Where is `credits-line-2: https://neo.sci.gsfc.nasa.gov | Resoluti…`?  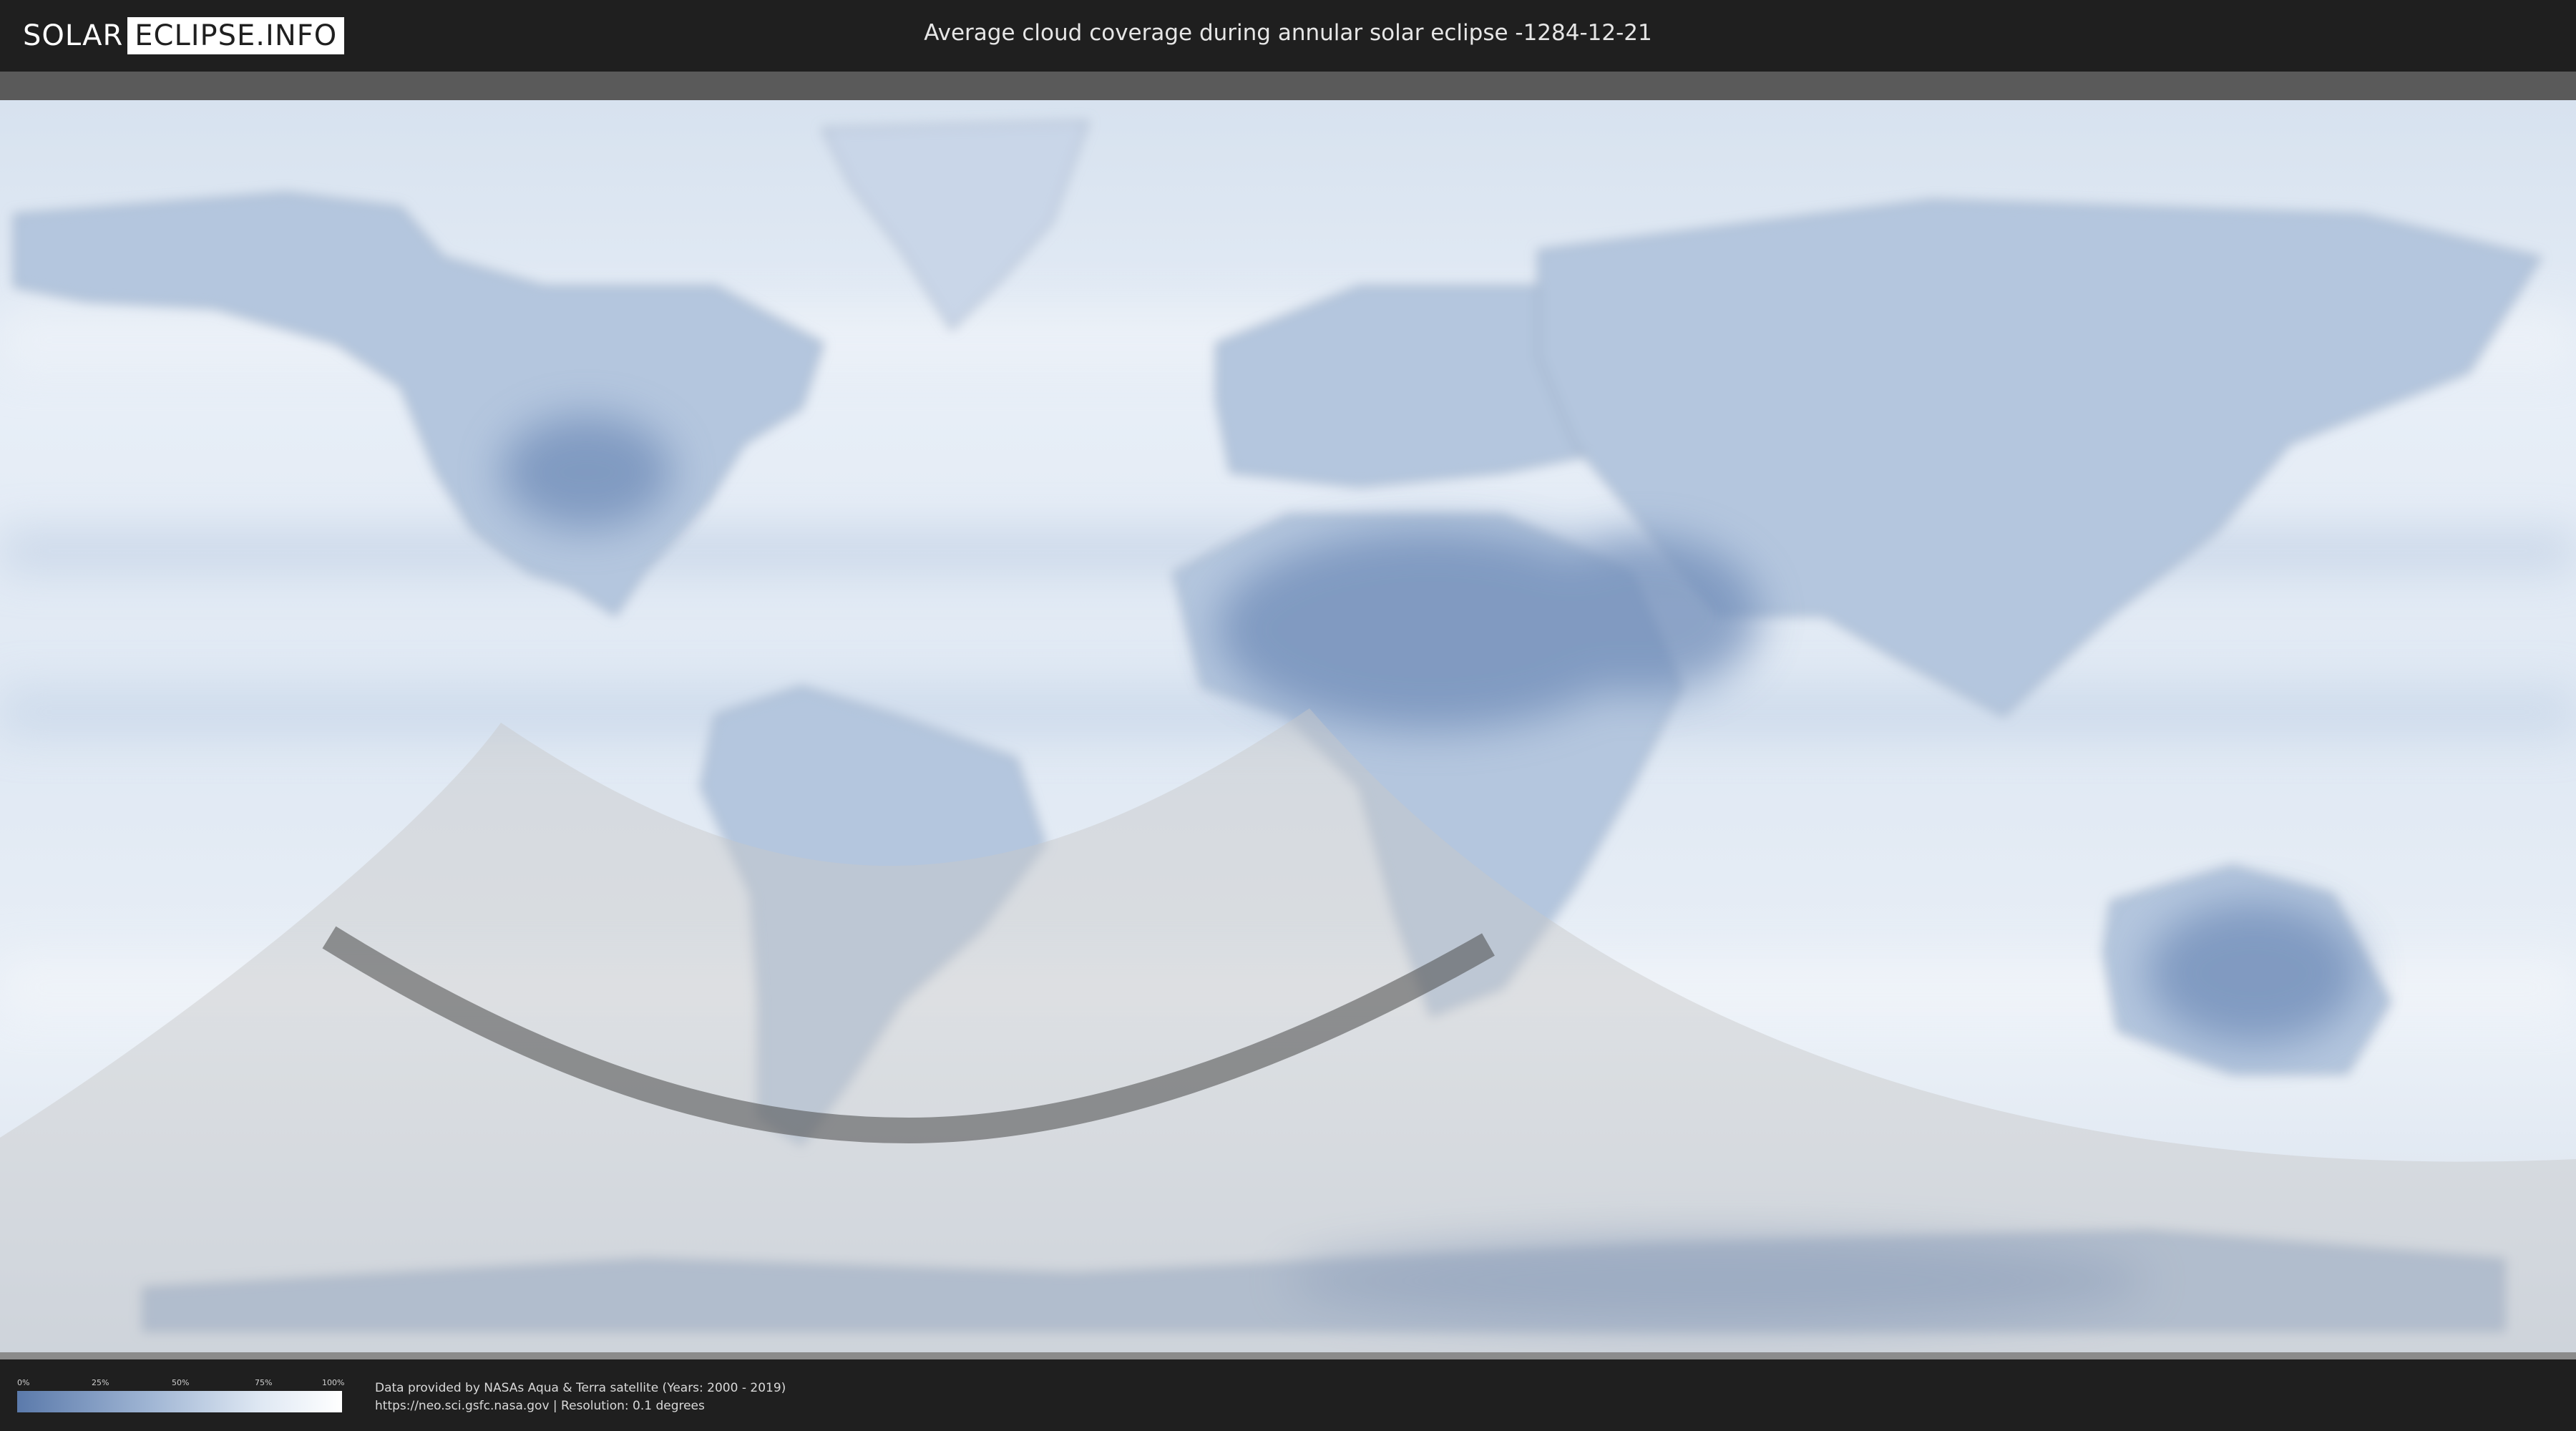 credits-line-2: https://neo.sci.gsfc.nasa.gov | Resoluti… is located at coordinates (580, 1406).